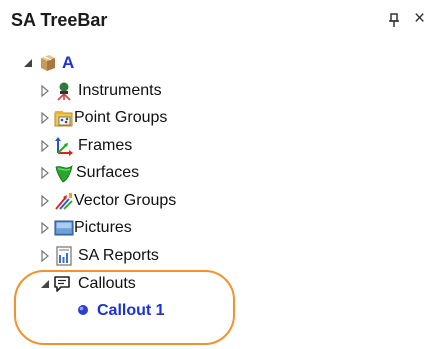 This screenshot has height=349, width=434. I want to click on tree-item-sa-reports: SA Reports, so click(150, 256).